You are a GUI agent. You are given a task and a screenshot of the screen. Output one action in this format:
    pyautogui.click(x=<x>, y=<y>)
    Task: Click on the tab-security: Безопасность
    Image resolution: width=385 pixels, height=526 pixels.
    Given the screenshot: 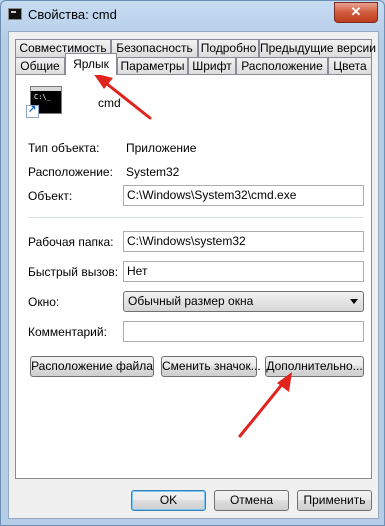 What is the action you would take?
    pyautogui.click(x=154, y=48)
    